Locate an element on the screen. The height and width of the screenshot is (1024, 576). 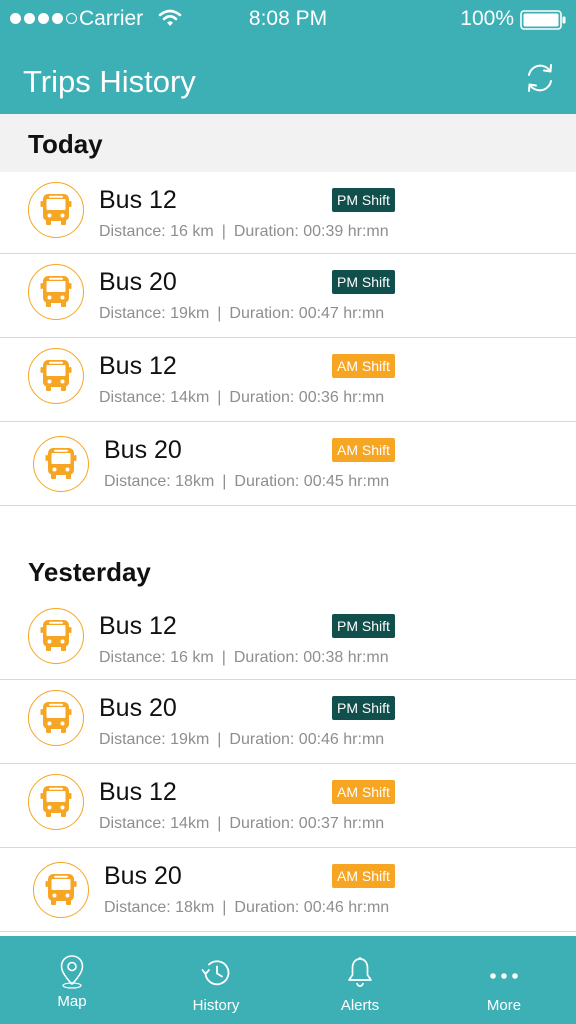
section-title: Yesterday is located at coordinates (89, 572).